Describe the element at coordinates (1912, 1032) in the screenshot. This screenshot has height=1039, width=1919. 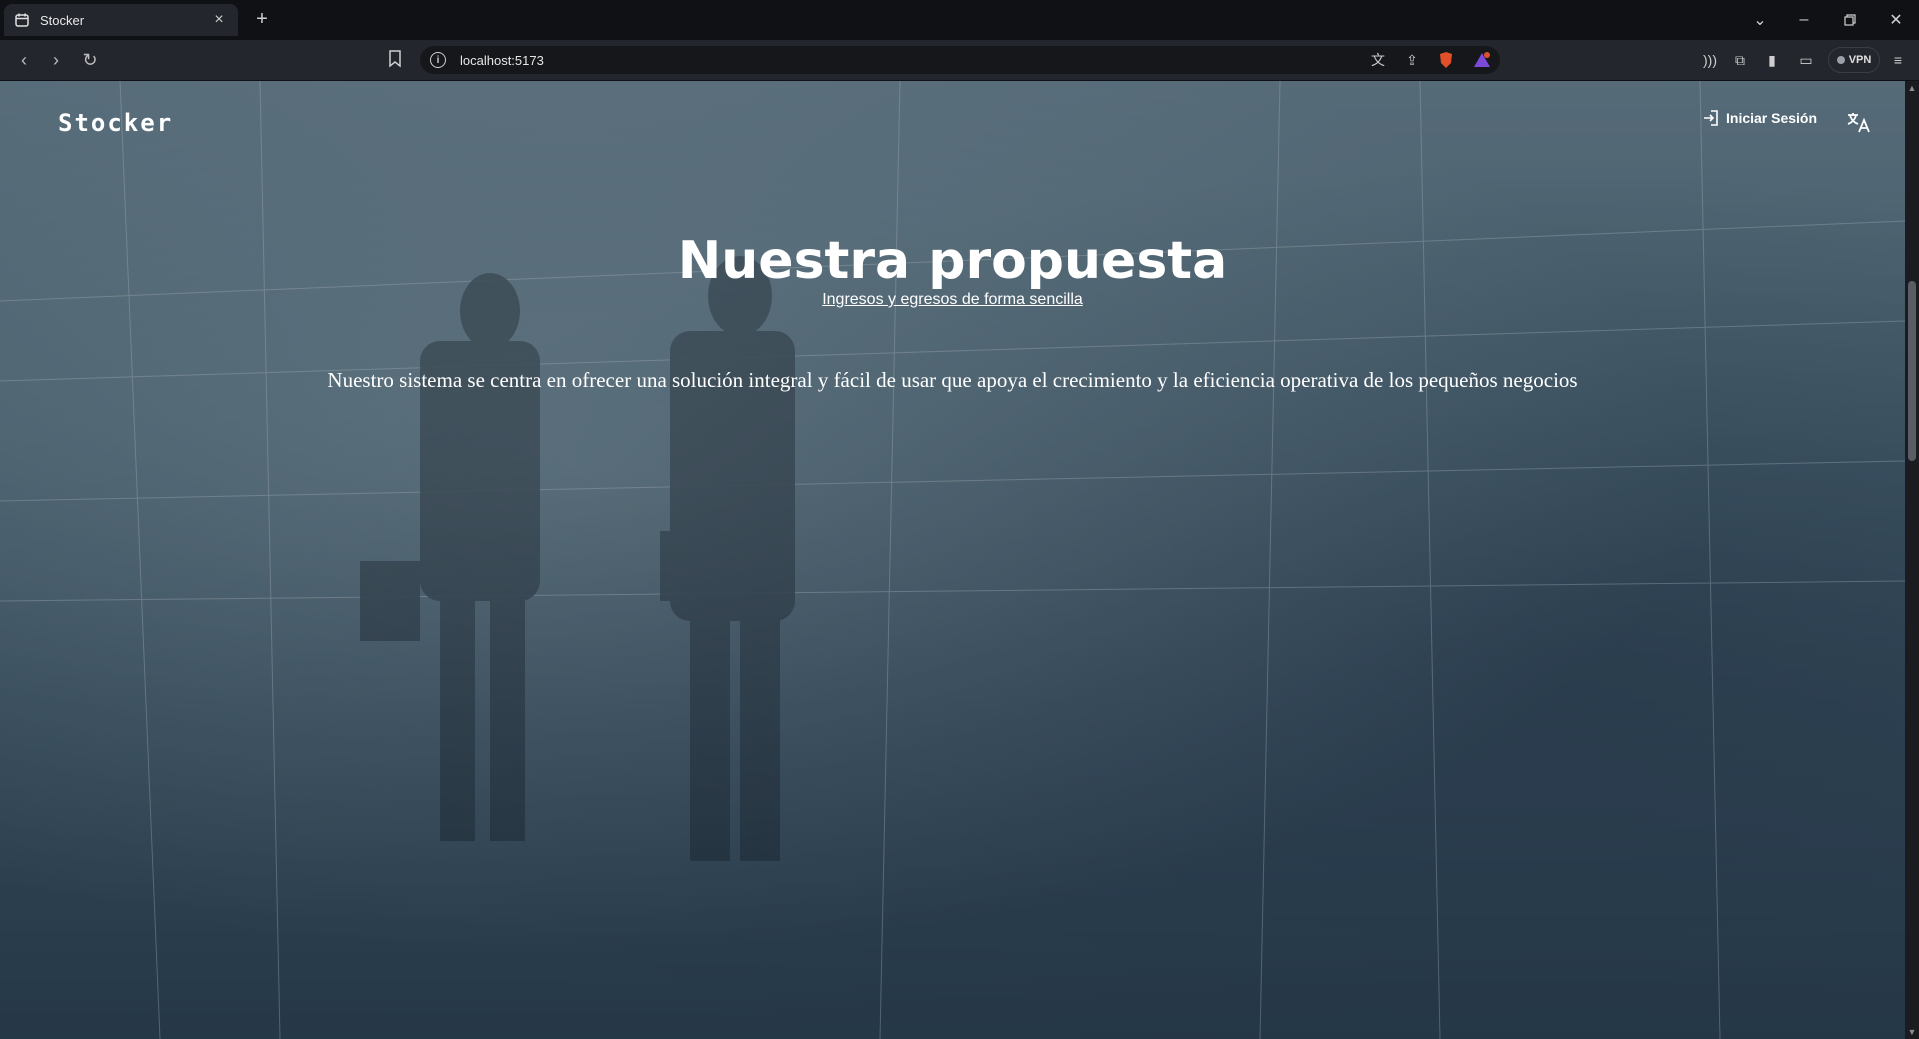
I see `scroll-down-icon: ▼` at that location.